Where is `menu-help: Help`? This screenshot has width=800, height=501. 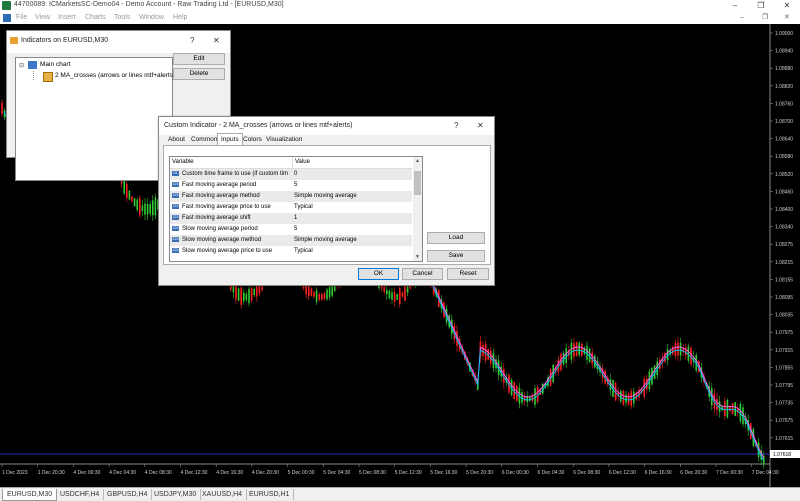 menu-help: Help is located at coordinates (180, 17).